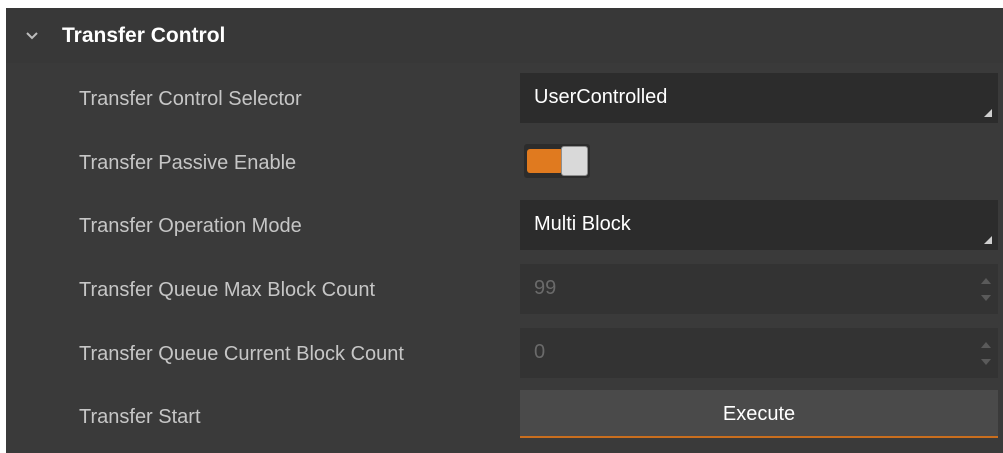 This screenshot has width=1003, height=453. Describe the element at coordinates (188, 163) in the screenshot. I see `transfer-passive-enable-label: Transfer Passive Enable` at that location.